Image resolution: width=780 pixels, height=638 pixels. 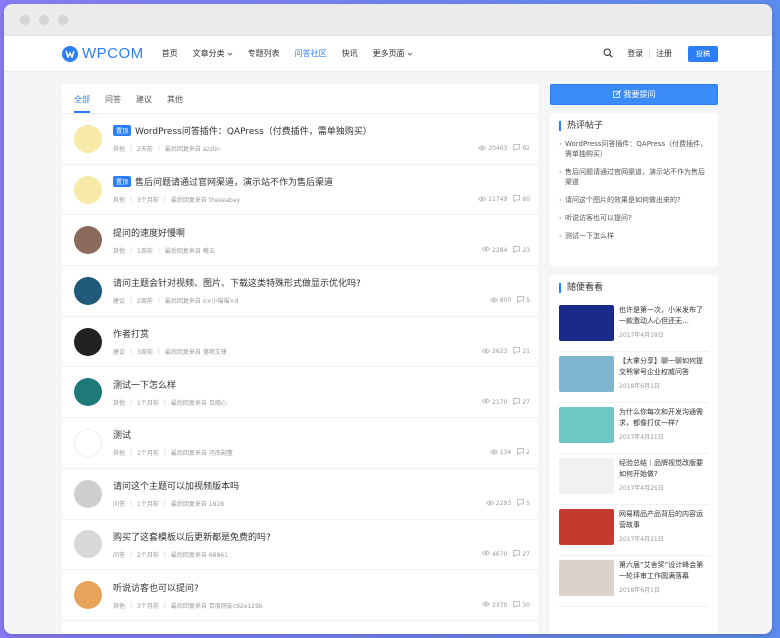 What do you see at coordinates (664, 520) in the screenshot?
I see `random-post-title: 网易精品产品背后的内容运营故事` at bounding box center [664, 520].